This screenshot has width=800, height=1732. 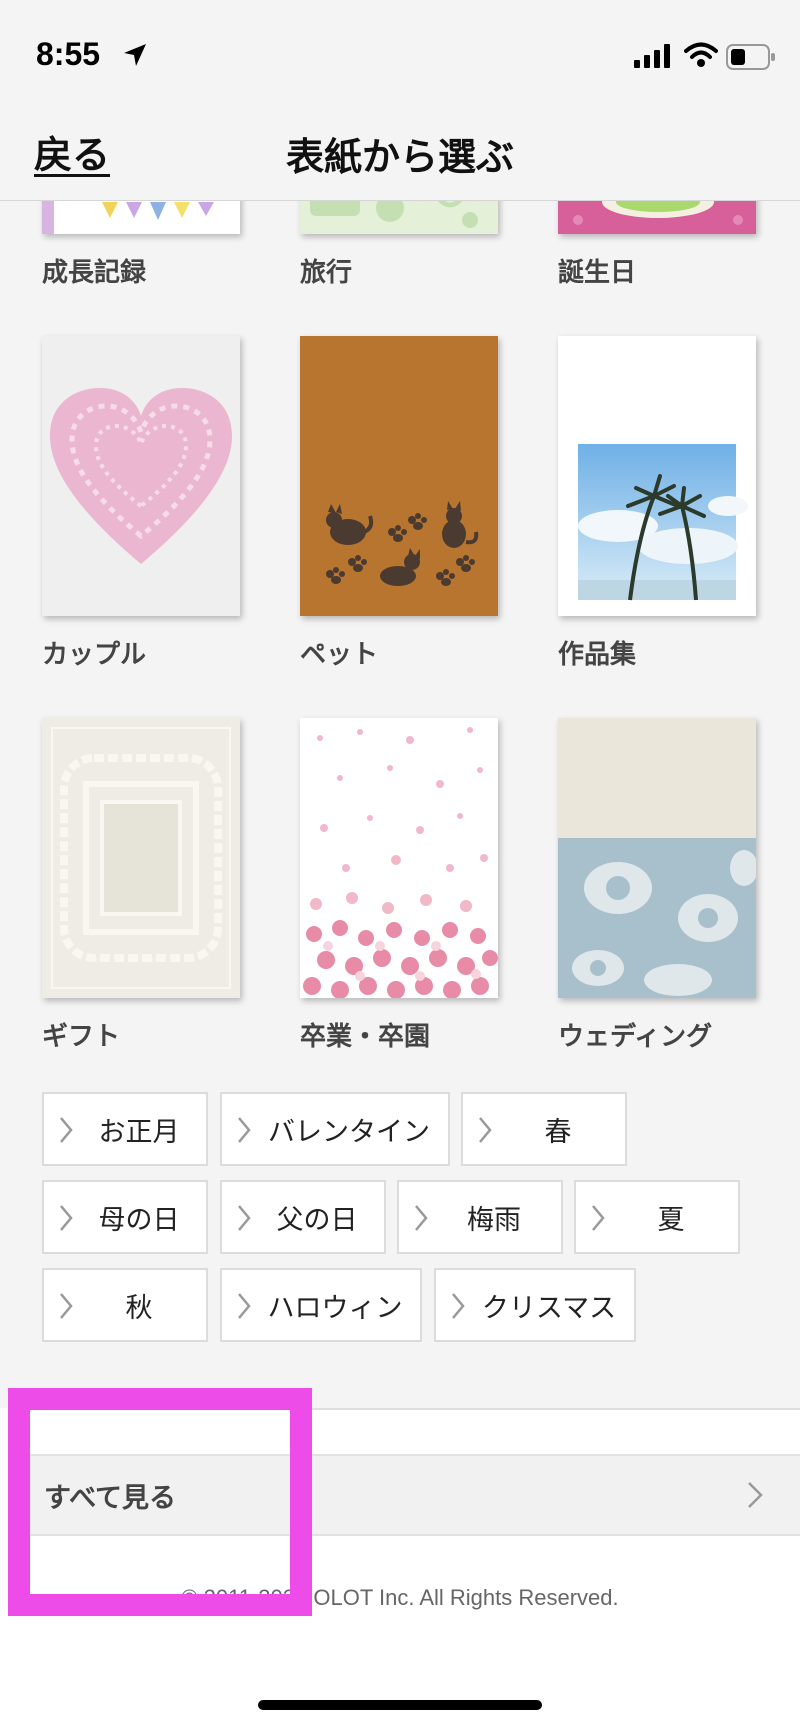 I want to click on home-indicator, so click(x=400, y=1705).